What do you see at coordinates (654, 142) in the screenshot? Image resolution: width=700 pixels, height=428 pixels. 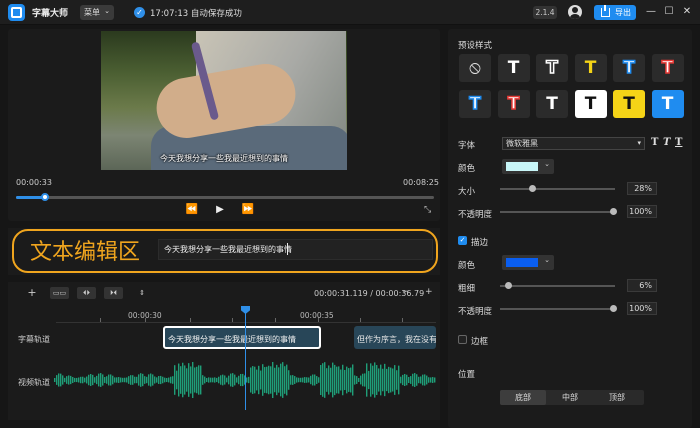 I see `bold-icon: T` at bounding box center [654, 142].